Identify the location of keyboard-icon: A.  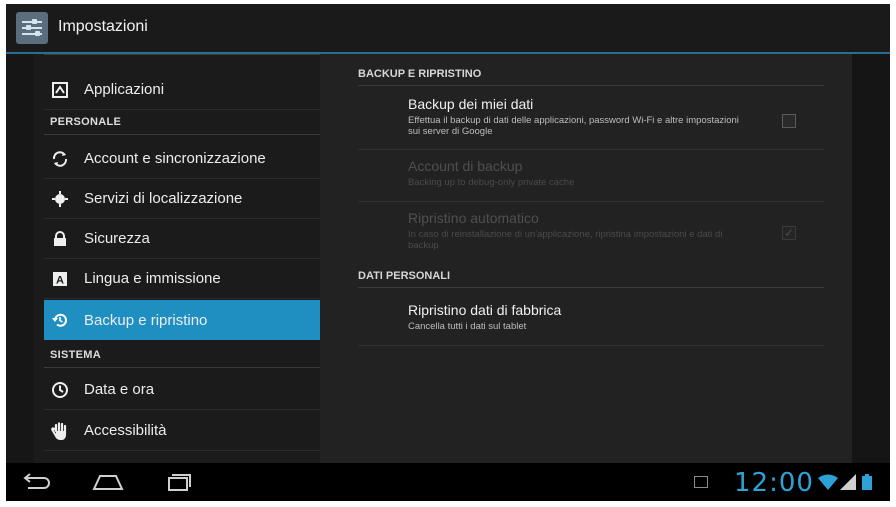
(60, 279).